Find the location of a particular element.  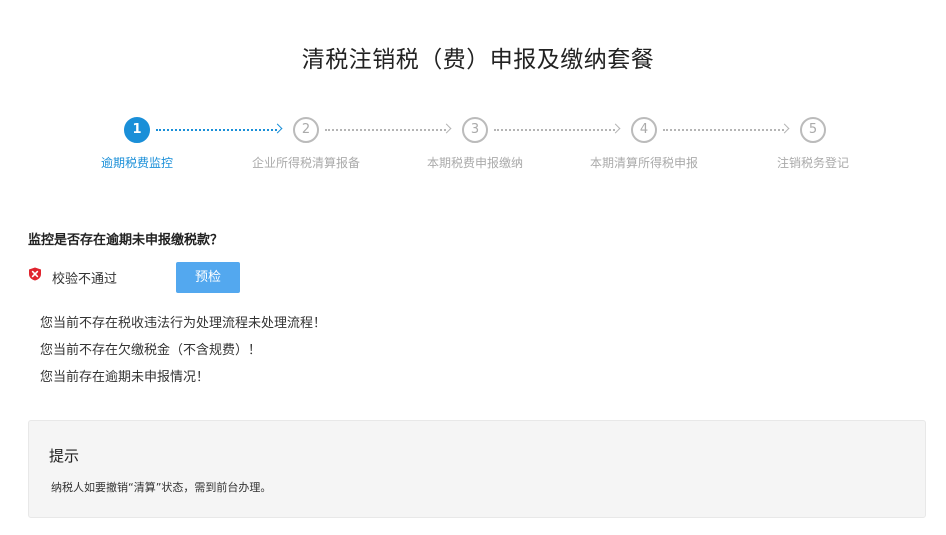

step-4-label: 本期清算所得税申报 is located at coordinates (643, 163).